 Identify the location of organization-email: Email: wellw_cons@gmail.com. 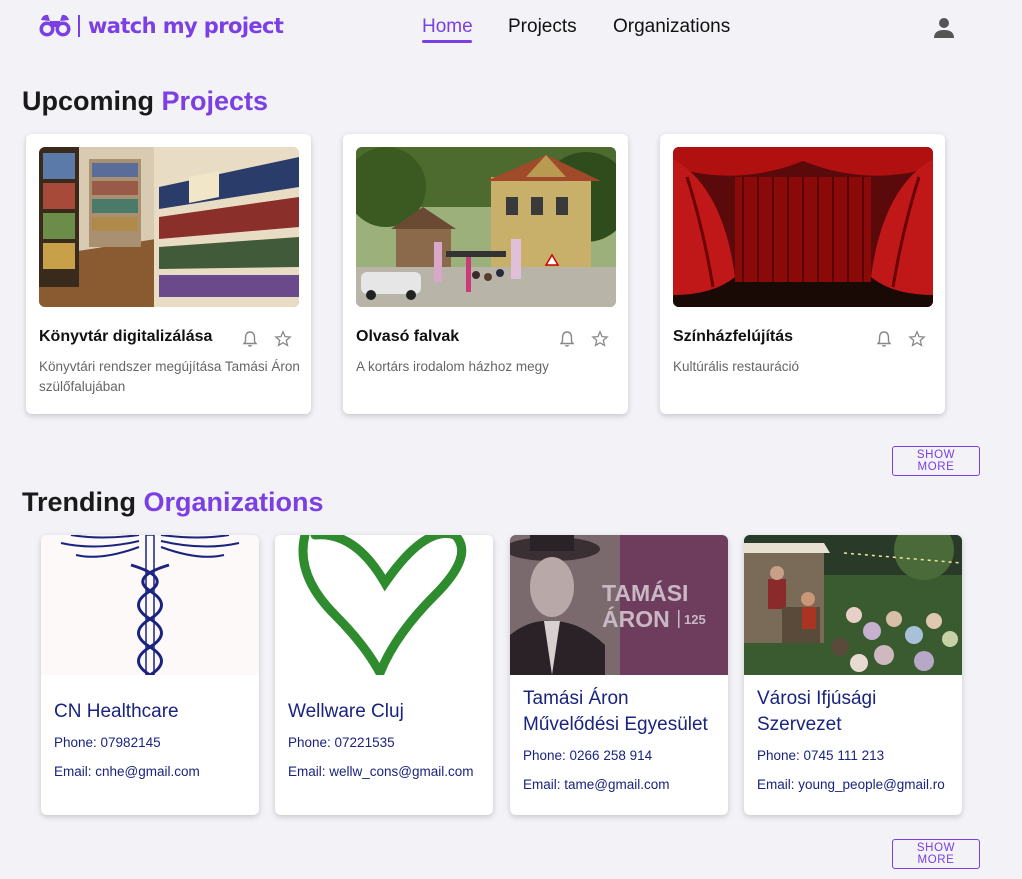
(381, 771).